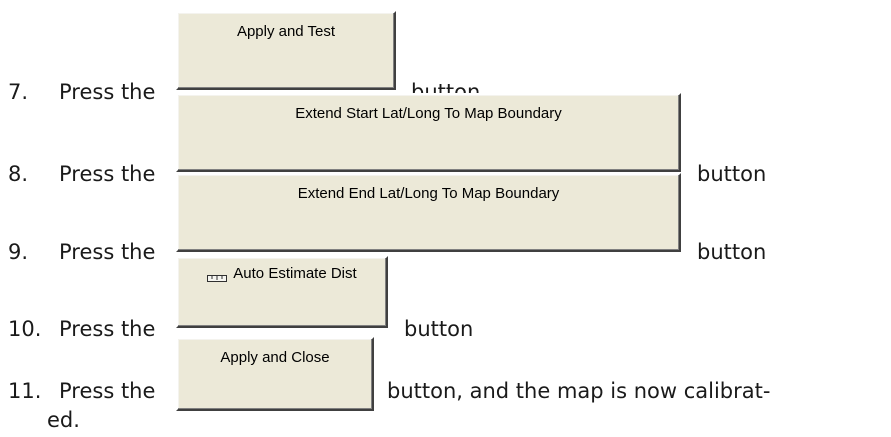  What do you see at coordinates (217, 275) in the screenshot?
I see `ruler-icon` at bounding box center [217, 275].